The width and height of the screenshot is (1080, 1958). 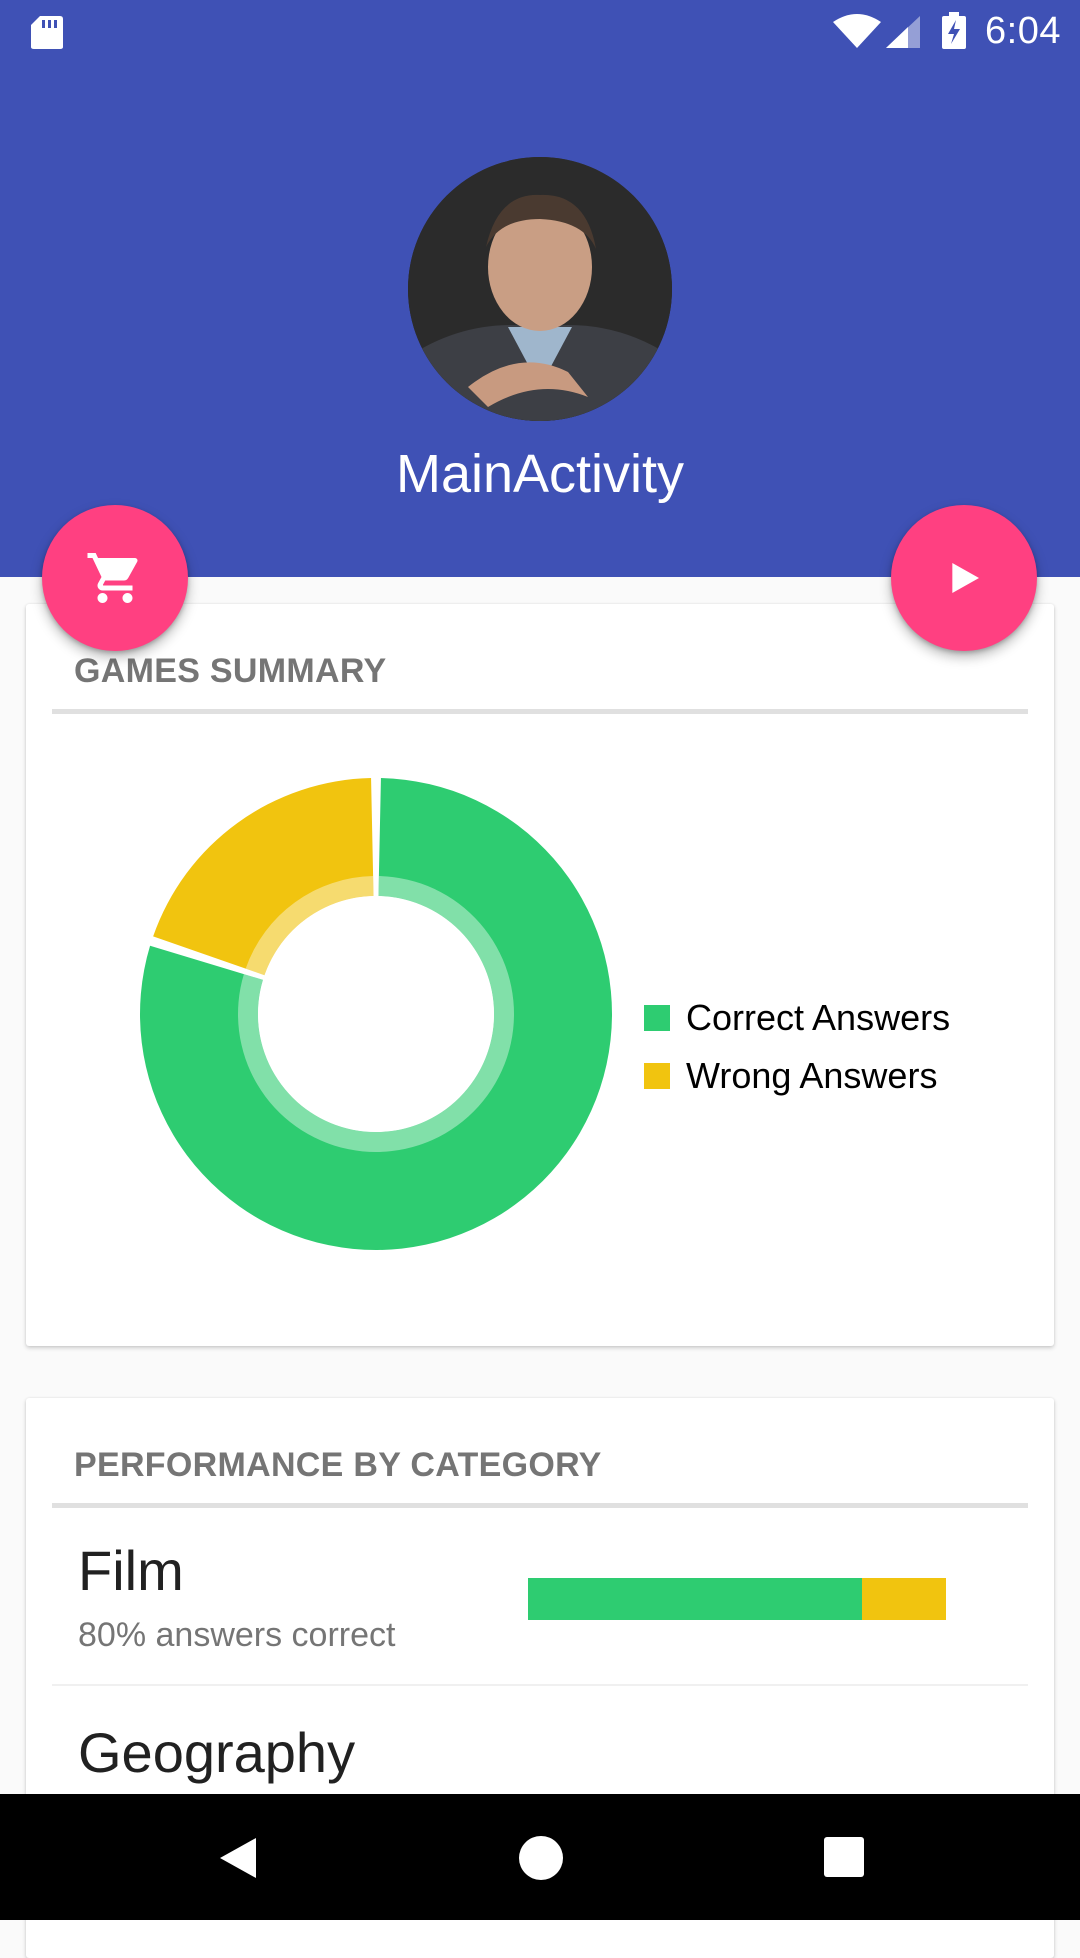 I want to click on page-title: MainActivity, so click(x=540, y=474).